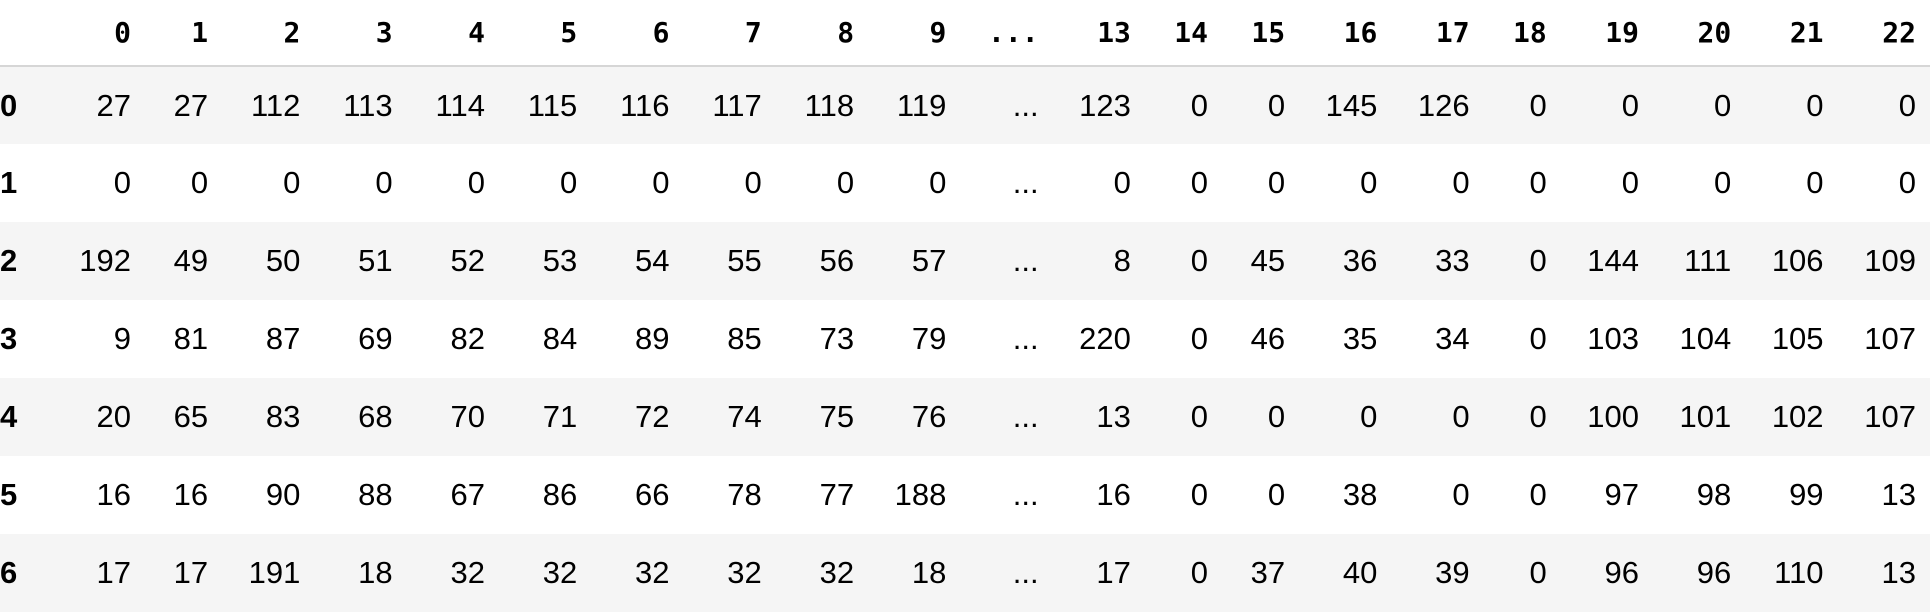 The image size is (1930, 612). What do you see at coordinates (744, 416) in the screenshot?
I see `table-cell: 74` at bounding box center [744, 416].